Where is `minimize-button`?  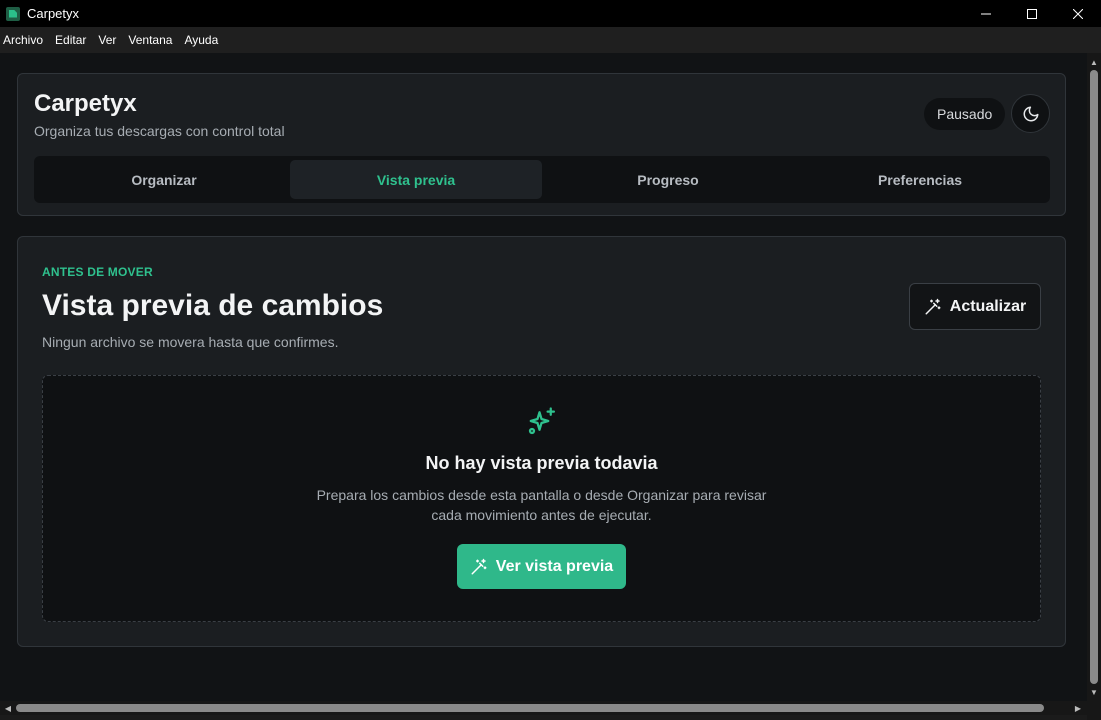 minimize-button is located at coordinates (986, 13).